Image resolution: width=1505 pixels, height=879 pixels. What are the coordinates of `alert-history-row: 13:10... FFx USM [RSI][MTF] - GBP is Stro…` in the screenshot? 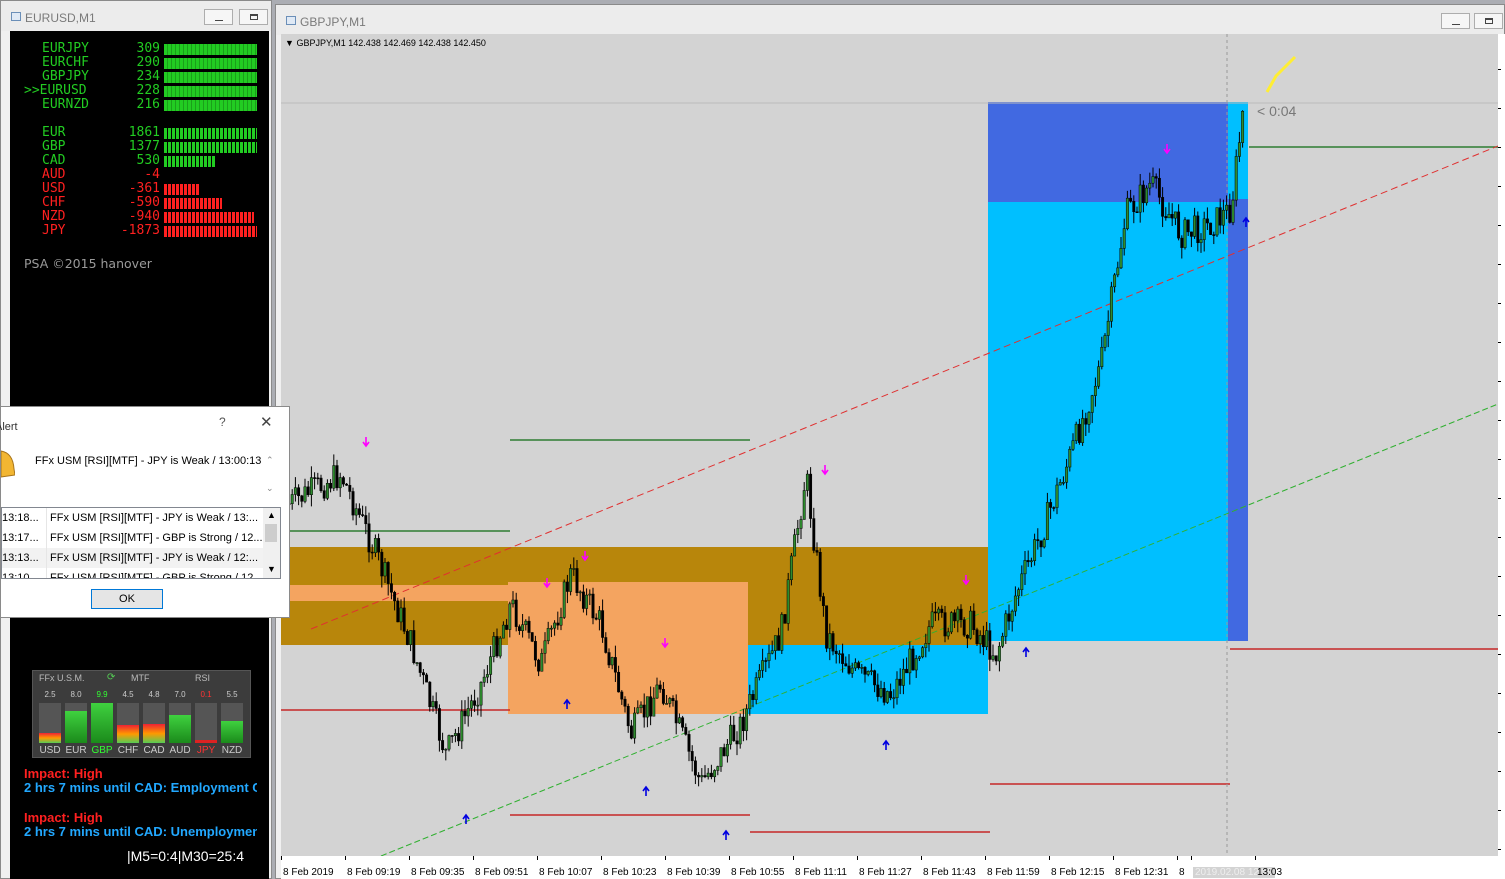 It's located at (133, 573).